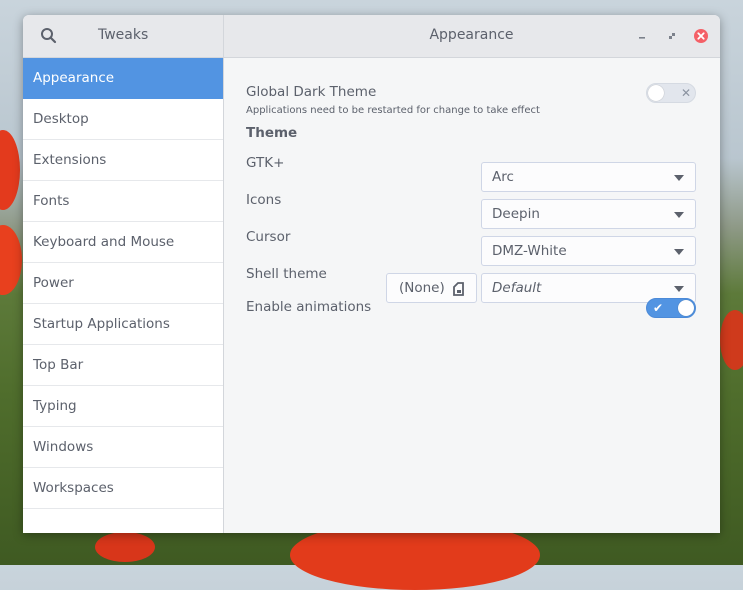 The height and width of the screenshot is (590, 743). I want to click on theme-heading: Theme, so click(272, 133).